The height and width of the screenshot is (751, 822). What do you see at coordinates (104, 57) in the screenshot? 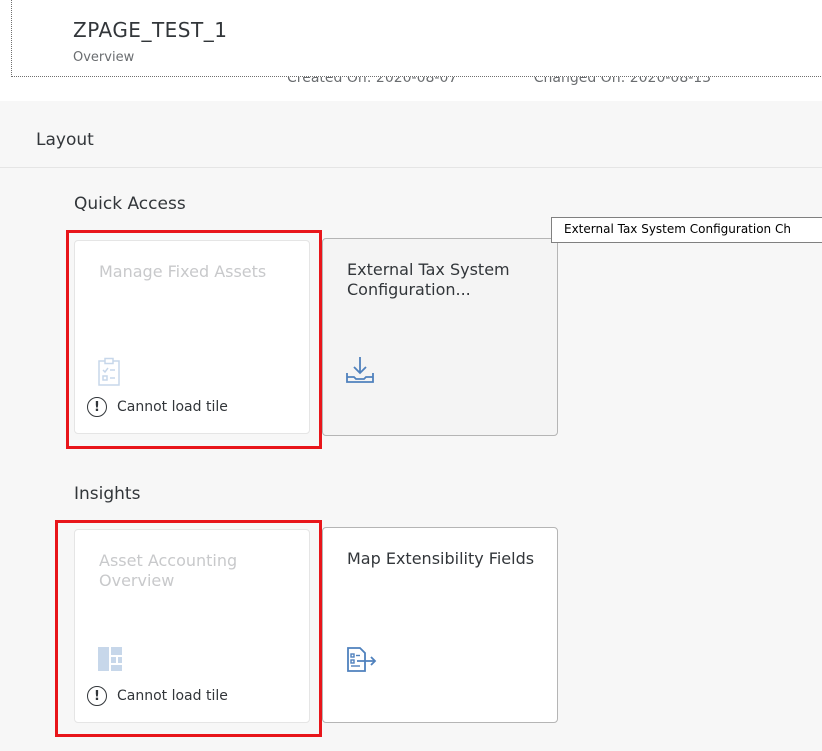
I see `page-subtitle: Overview` at bounding box center [104, 57].